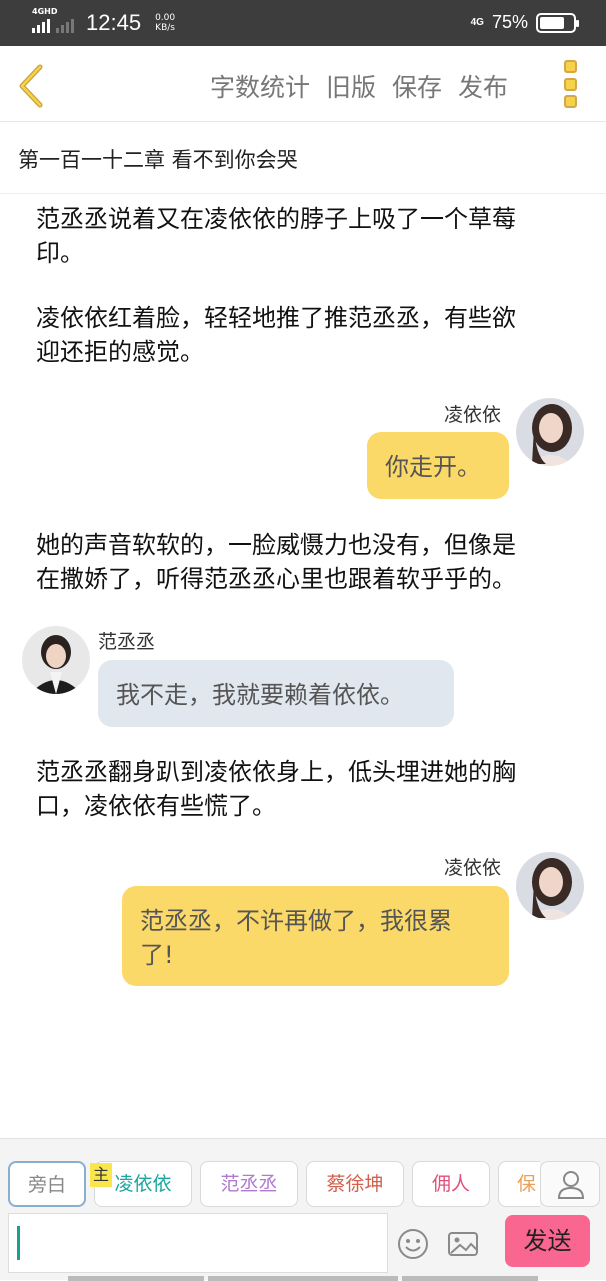 Image resolution: width=606 pixels, height=1281 pixels. I want to click on smiley-icon, so click(413, 1244).